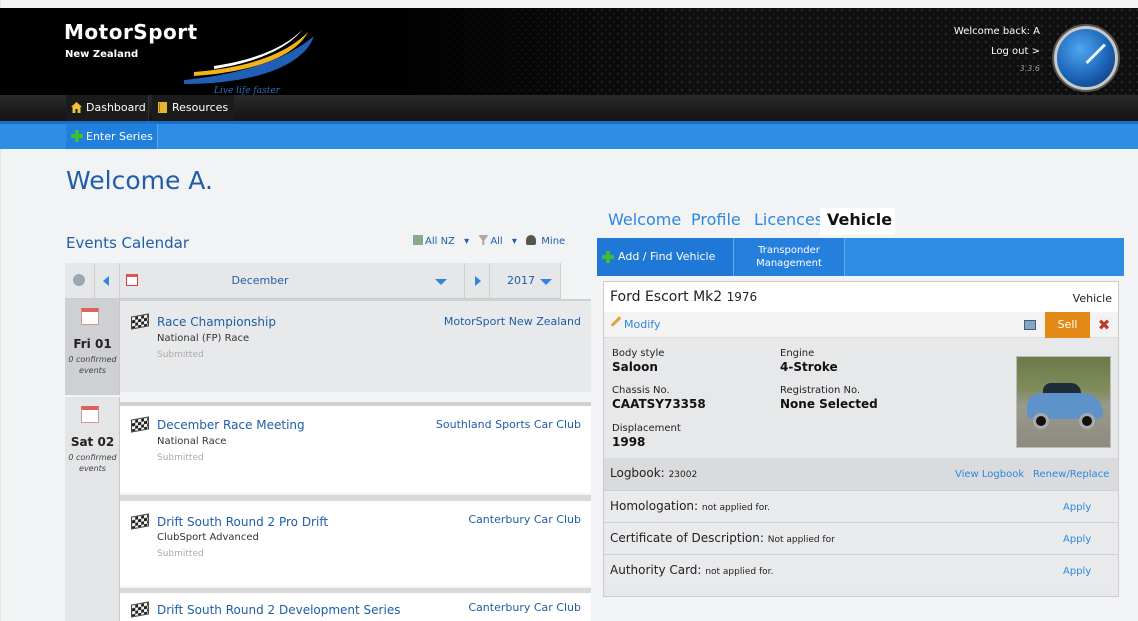 This screenshot has width=1138, height=621. I want to click on user-icon, so click(531, 240).